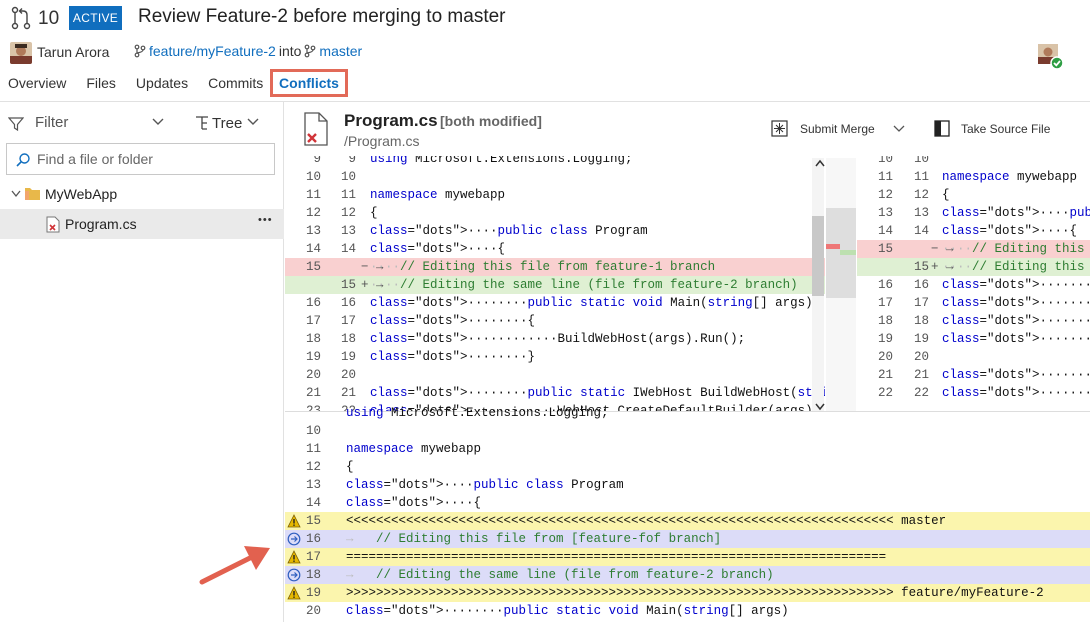 Image resolution: width=1090 pixels, height=622 pixels. Describe the element at coordinates (51, 122) in the screenshot. I see `filter-dropdown: Filter` at that location.